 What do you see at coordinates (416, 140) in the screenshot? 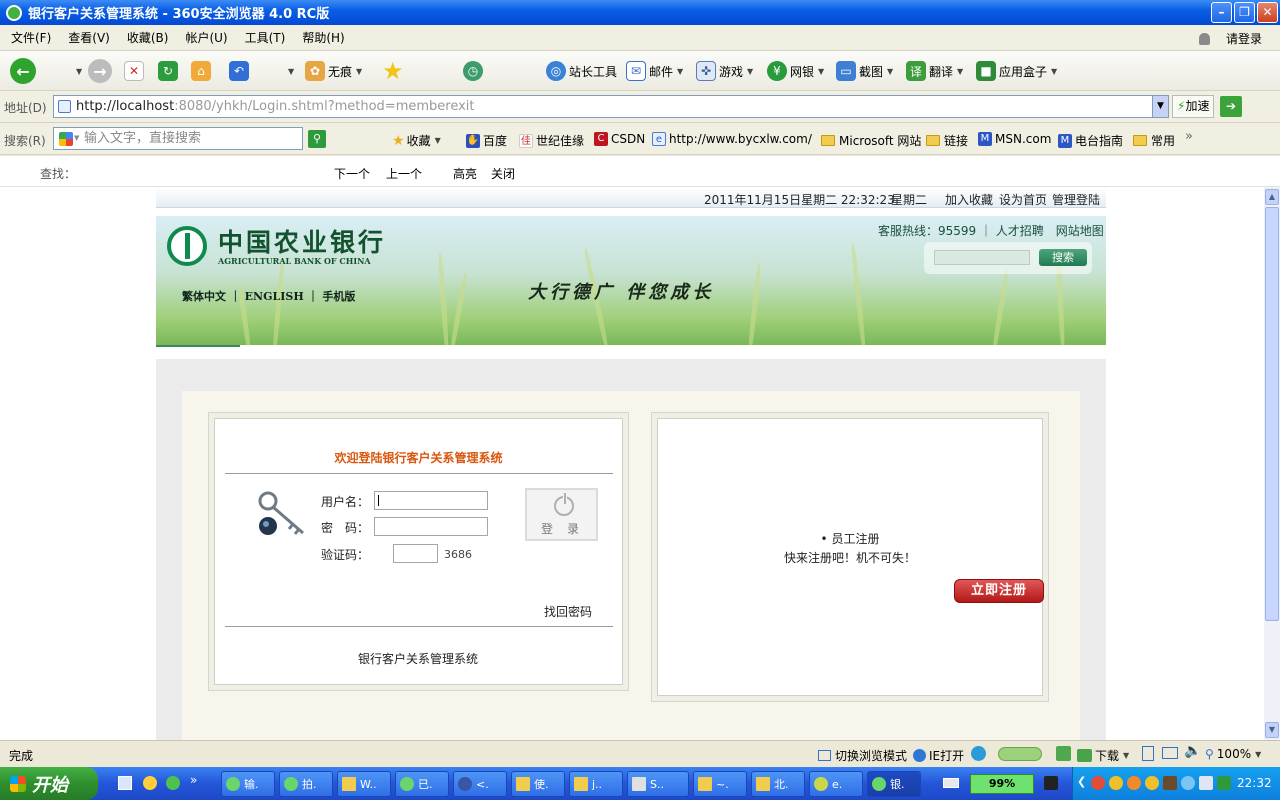
I see `favorites-menu: ★ 收藏 ▼` at bounding box center [416, 140].